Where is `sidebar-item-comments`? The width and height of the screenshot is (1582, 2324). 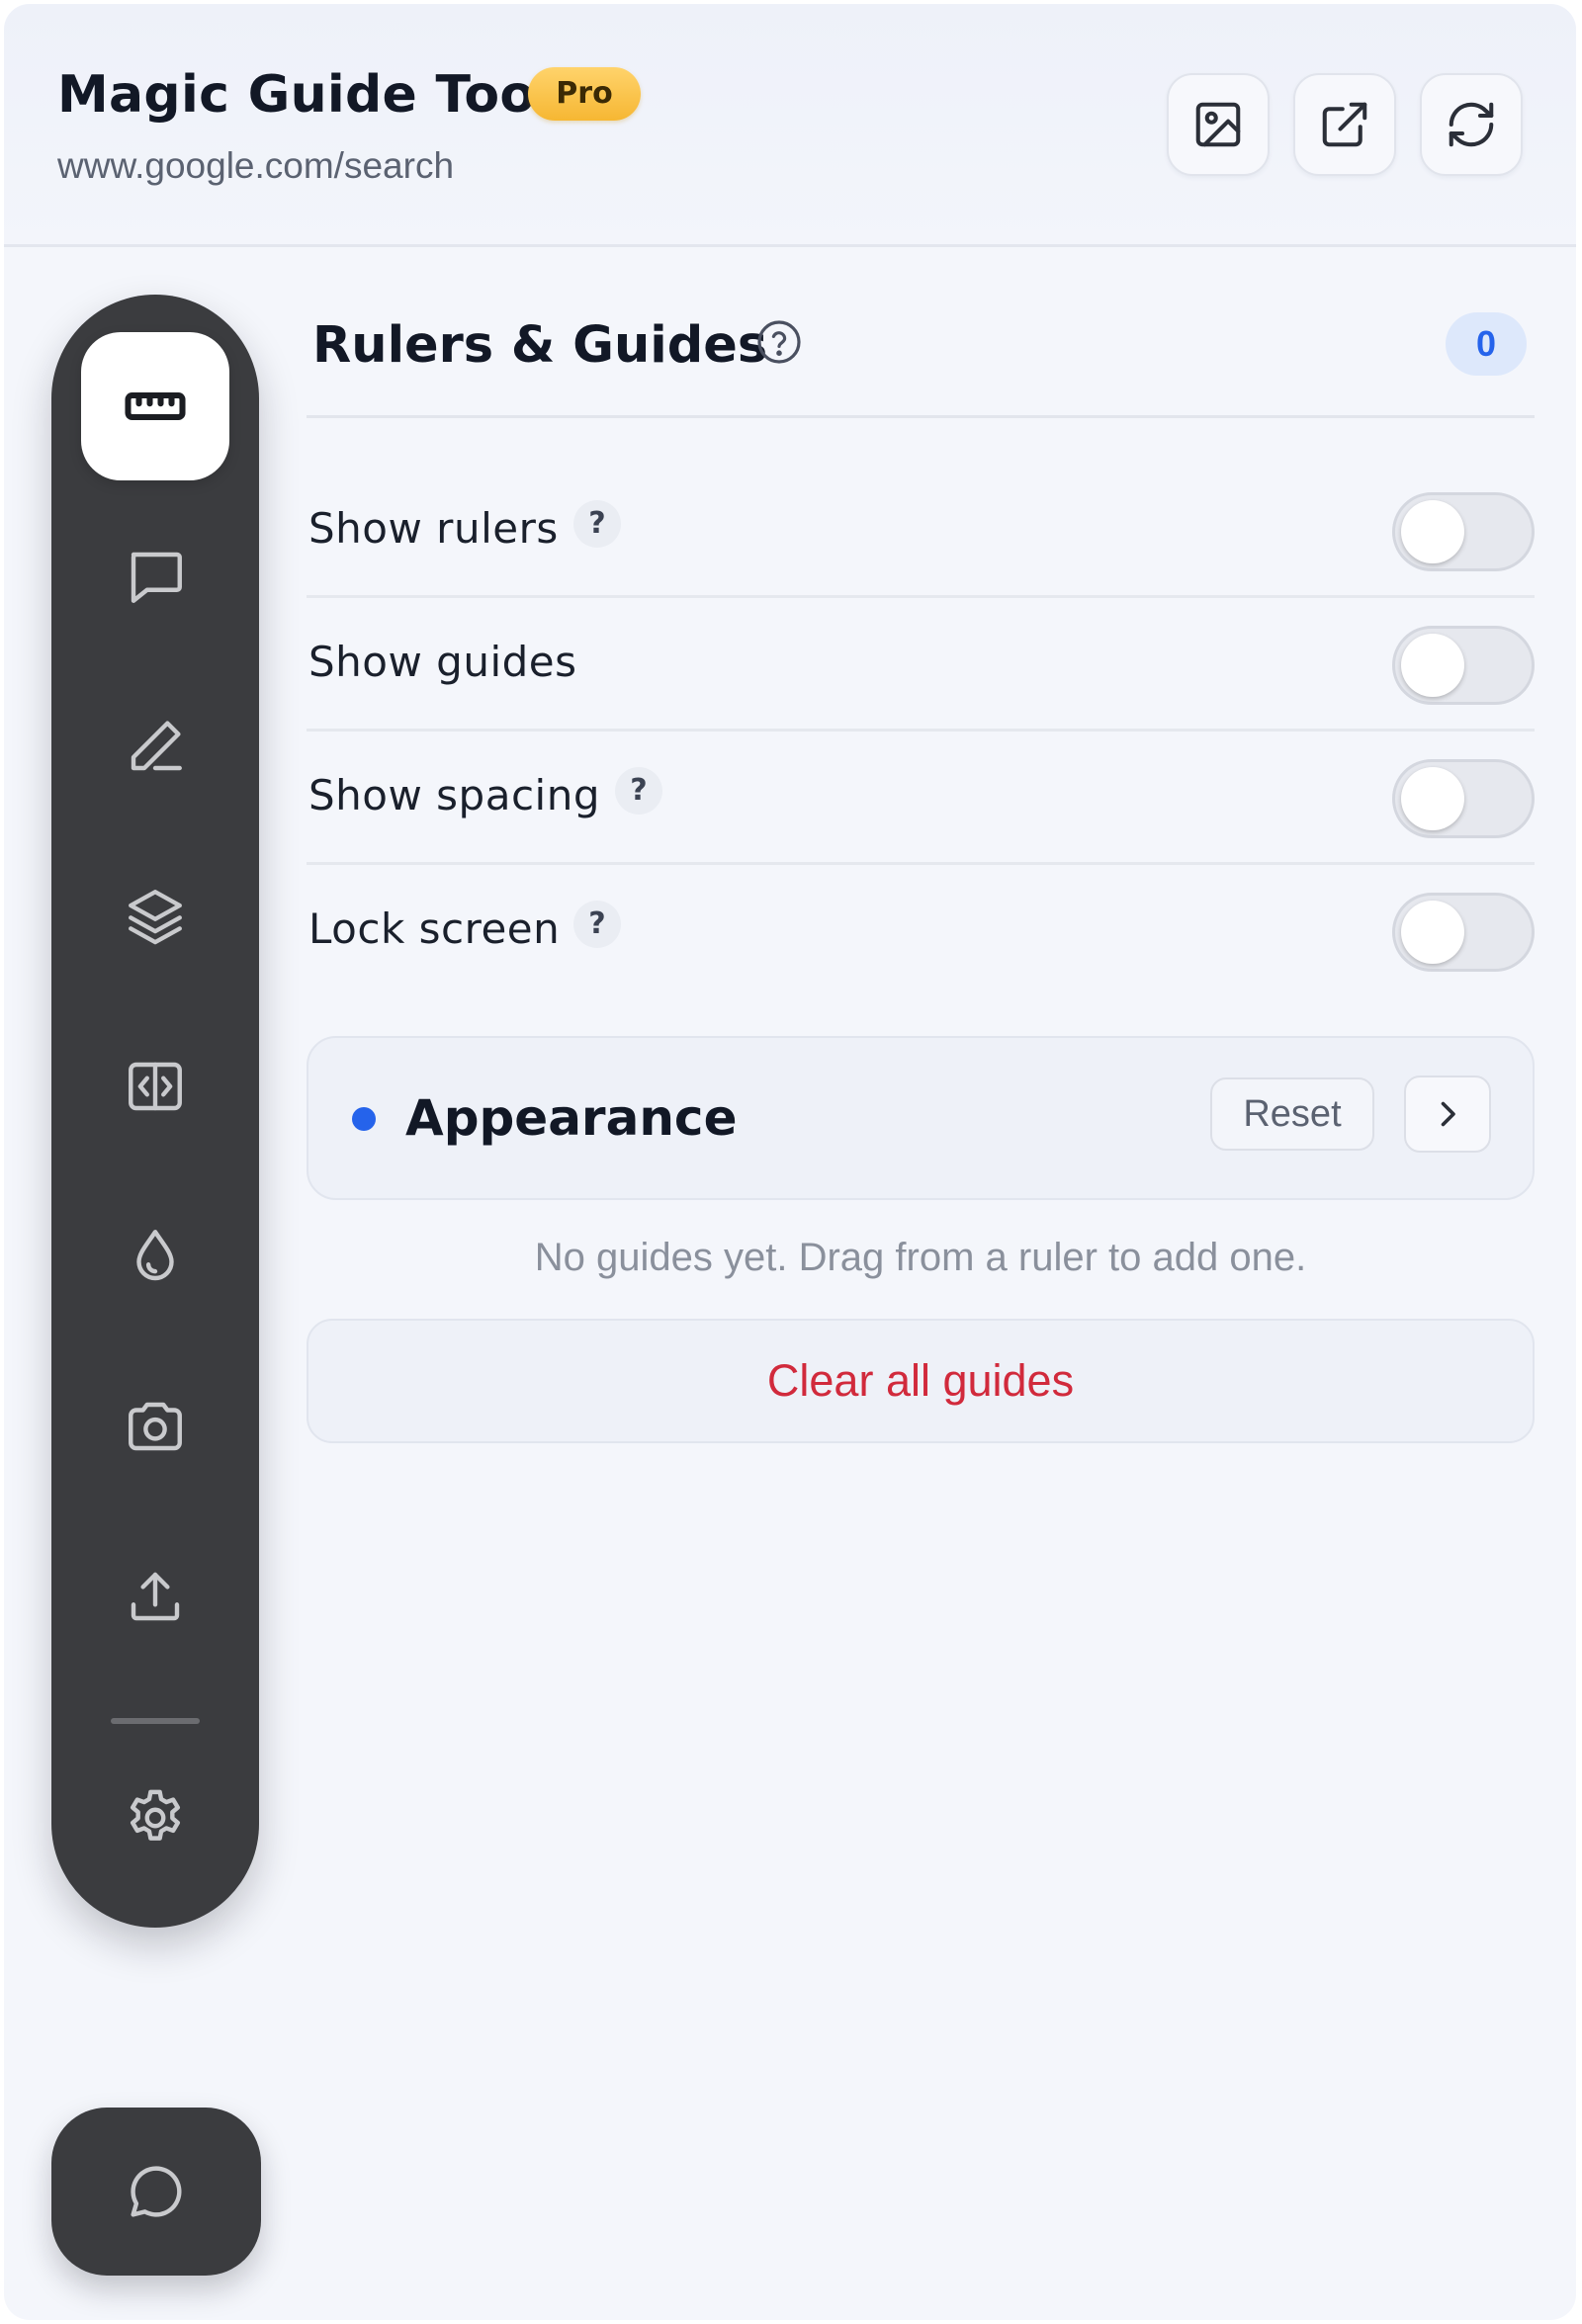 sidebar-item-comments is located at coordinates (155, 576).